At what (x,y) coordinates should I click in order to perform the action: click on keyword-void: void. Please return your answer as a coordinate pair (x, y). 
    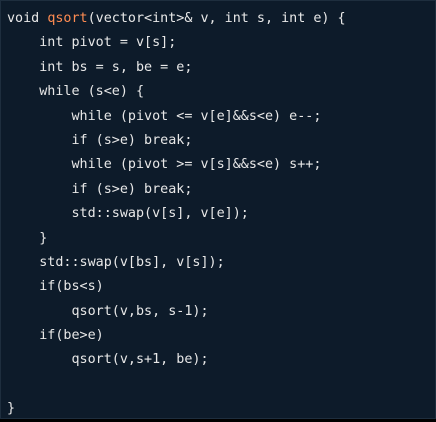
    Looking at the image, I should click on (27, 18).